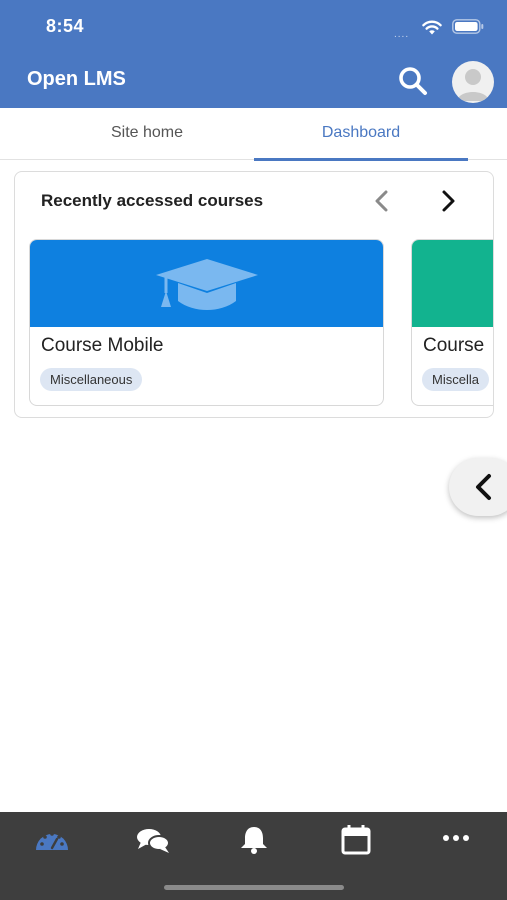  I want to click on battery-icon, so click(468, 26).